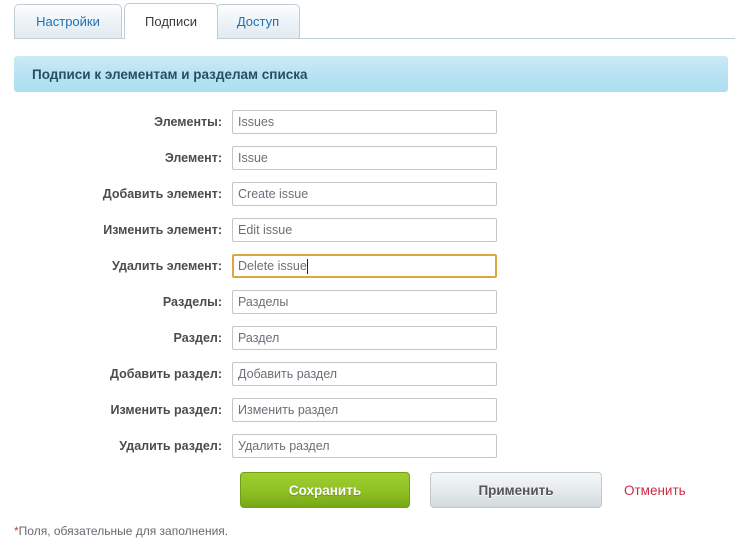  Describe the element at coordinates (162, 230) in the screenshot. I see `form-label: Изменить элемент:` at that location.